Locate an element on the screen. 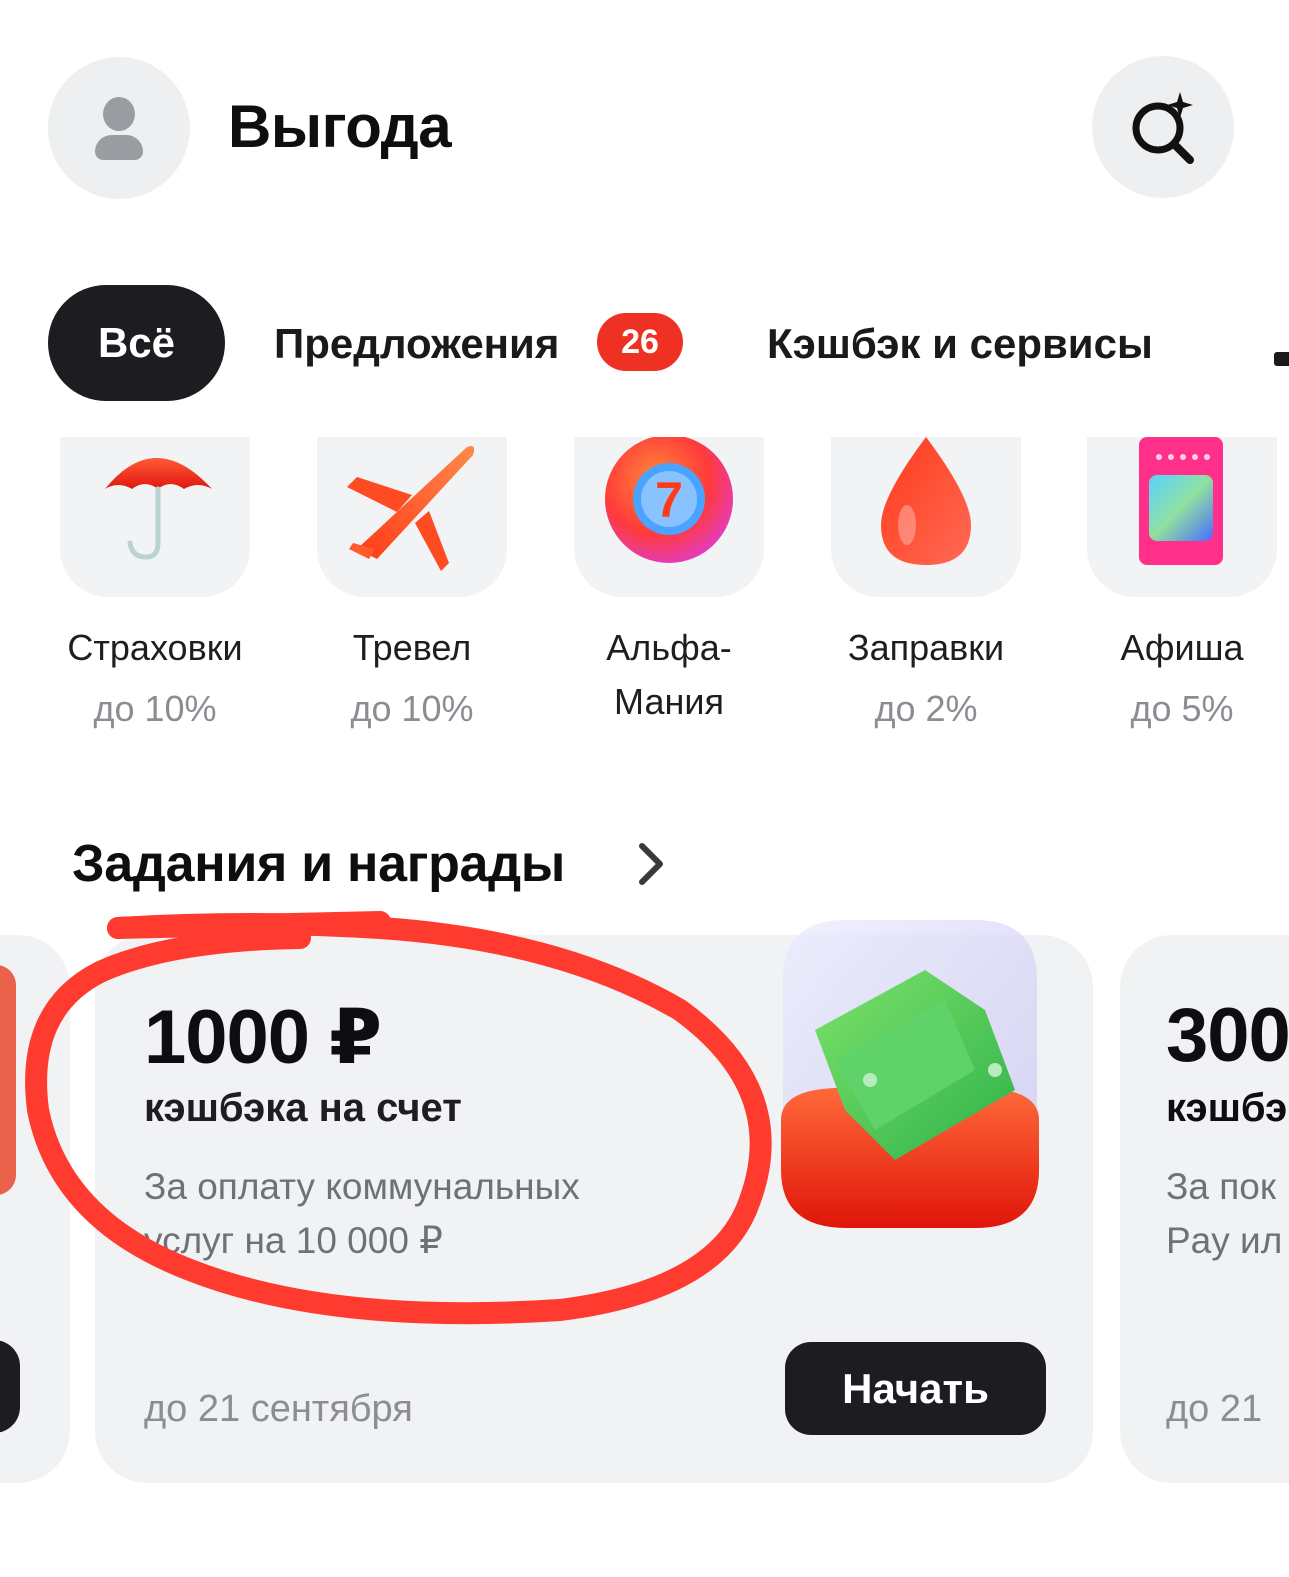  umbrella-icon is located at coordinates (158, 509).